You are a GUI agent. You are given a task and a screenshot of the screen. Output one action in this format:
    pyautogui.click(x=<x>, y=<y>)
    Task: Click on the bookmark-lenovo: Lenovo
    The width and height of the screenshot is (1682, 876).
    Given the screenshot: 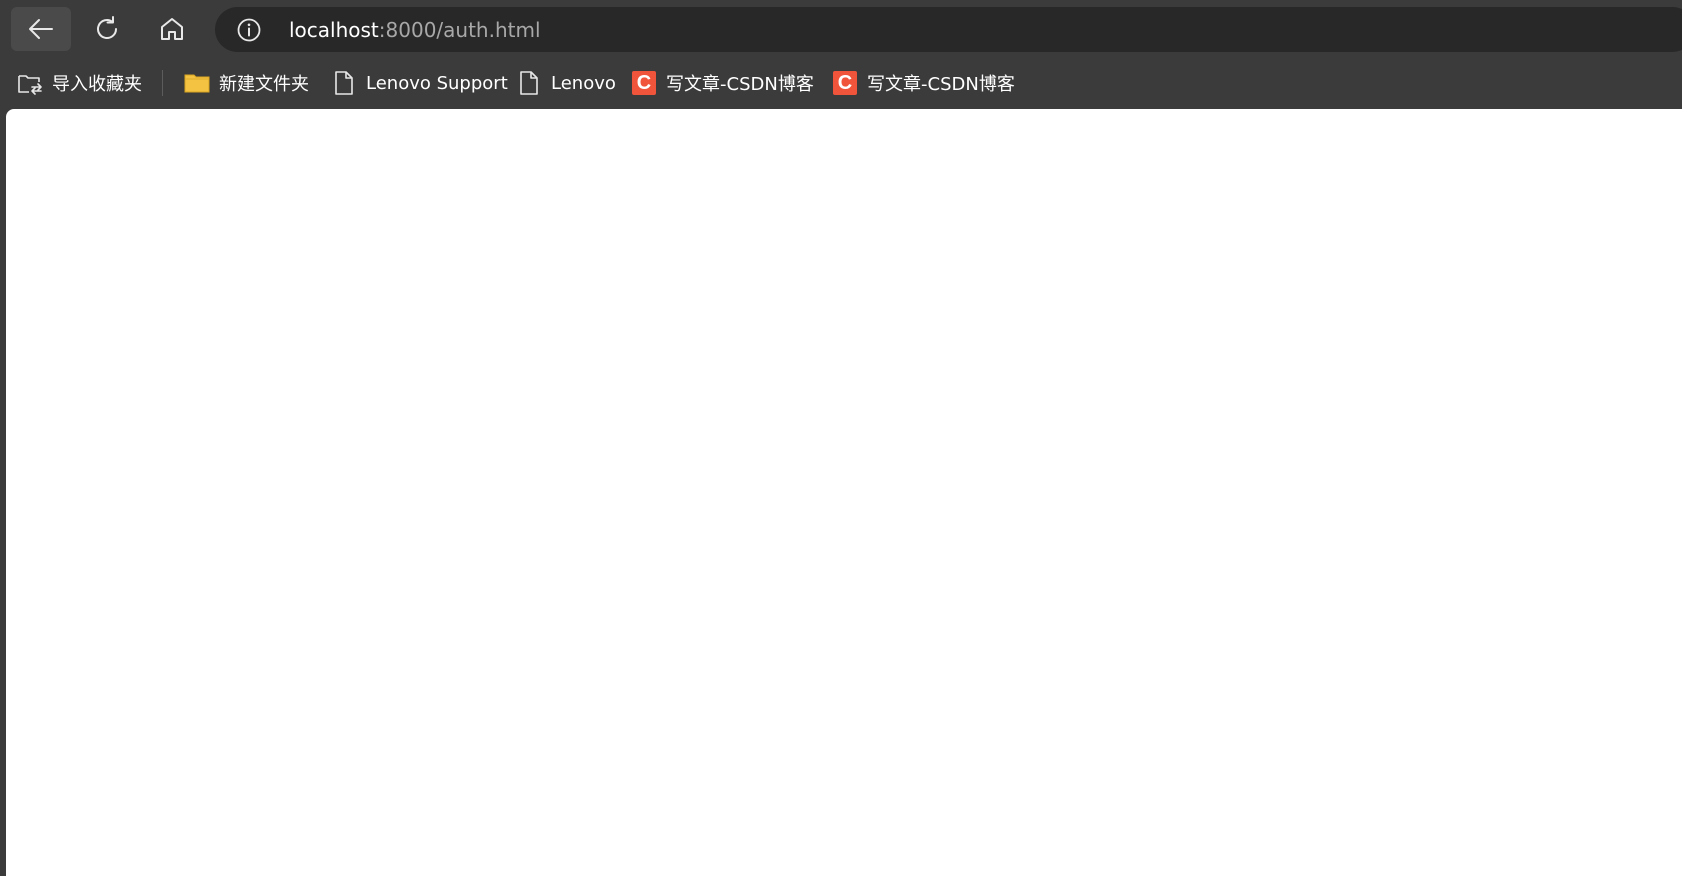 What is the action you would take?
    pyautogui.click(x=565, y=83)
    